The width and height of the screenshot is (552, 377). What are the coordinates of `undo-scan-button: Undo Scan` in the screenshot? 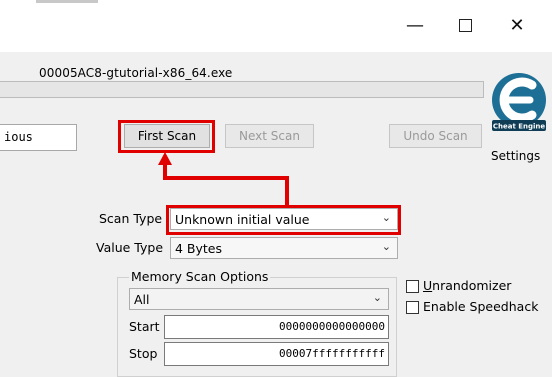 It's located at (435, 136).